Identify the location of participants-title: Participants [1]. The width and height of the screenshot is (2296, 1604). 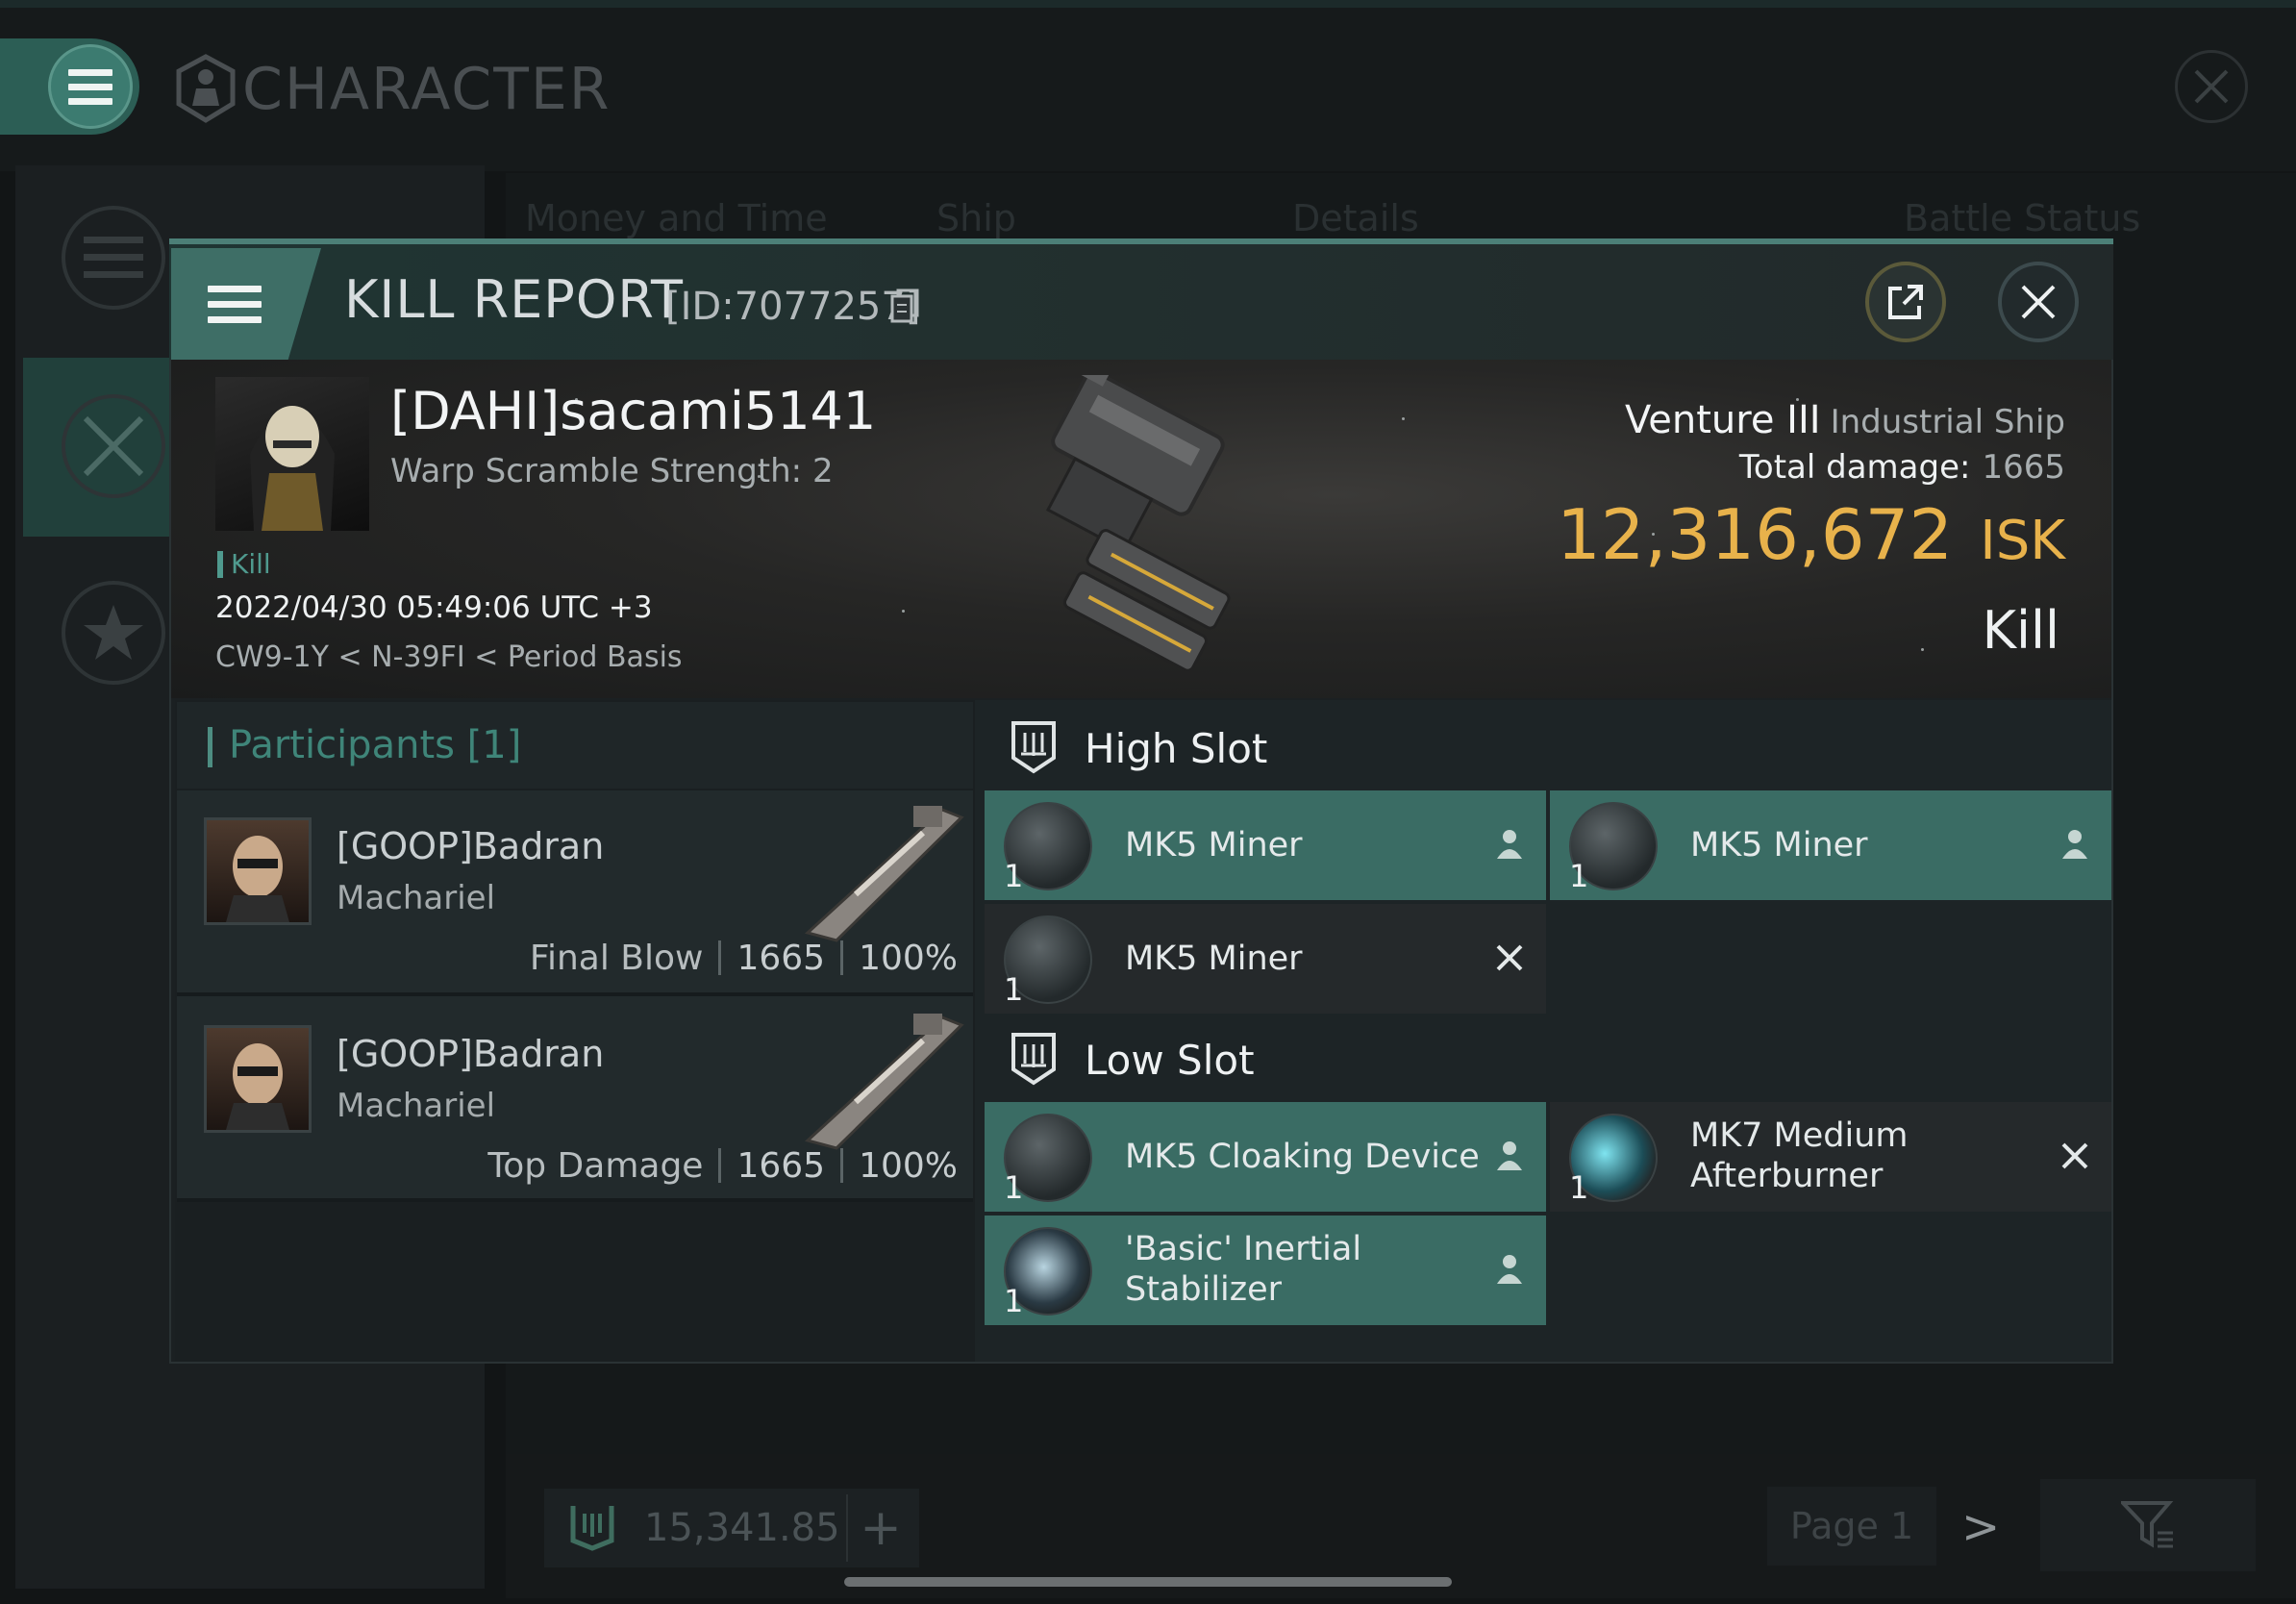
(375, 745).